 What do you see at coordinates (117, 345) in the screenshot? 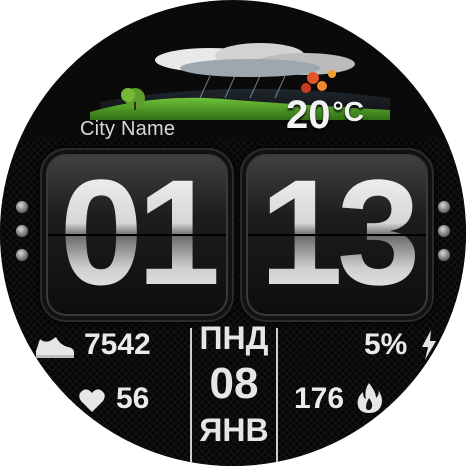
I see `steps-value: 7542` at bounding box center [117, 345].